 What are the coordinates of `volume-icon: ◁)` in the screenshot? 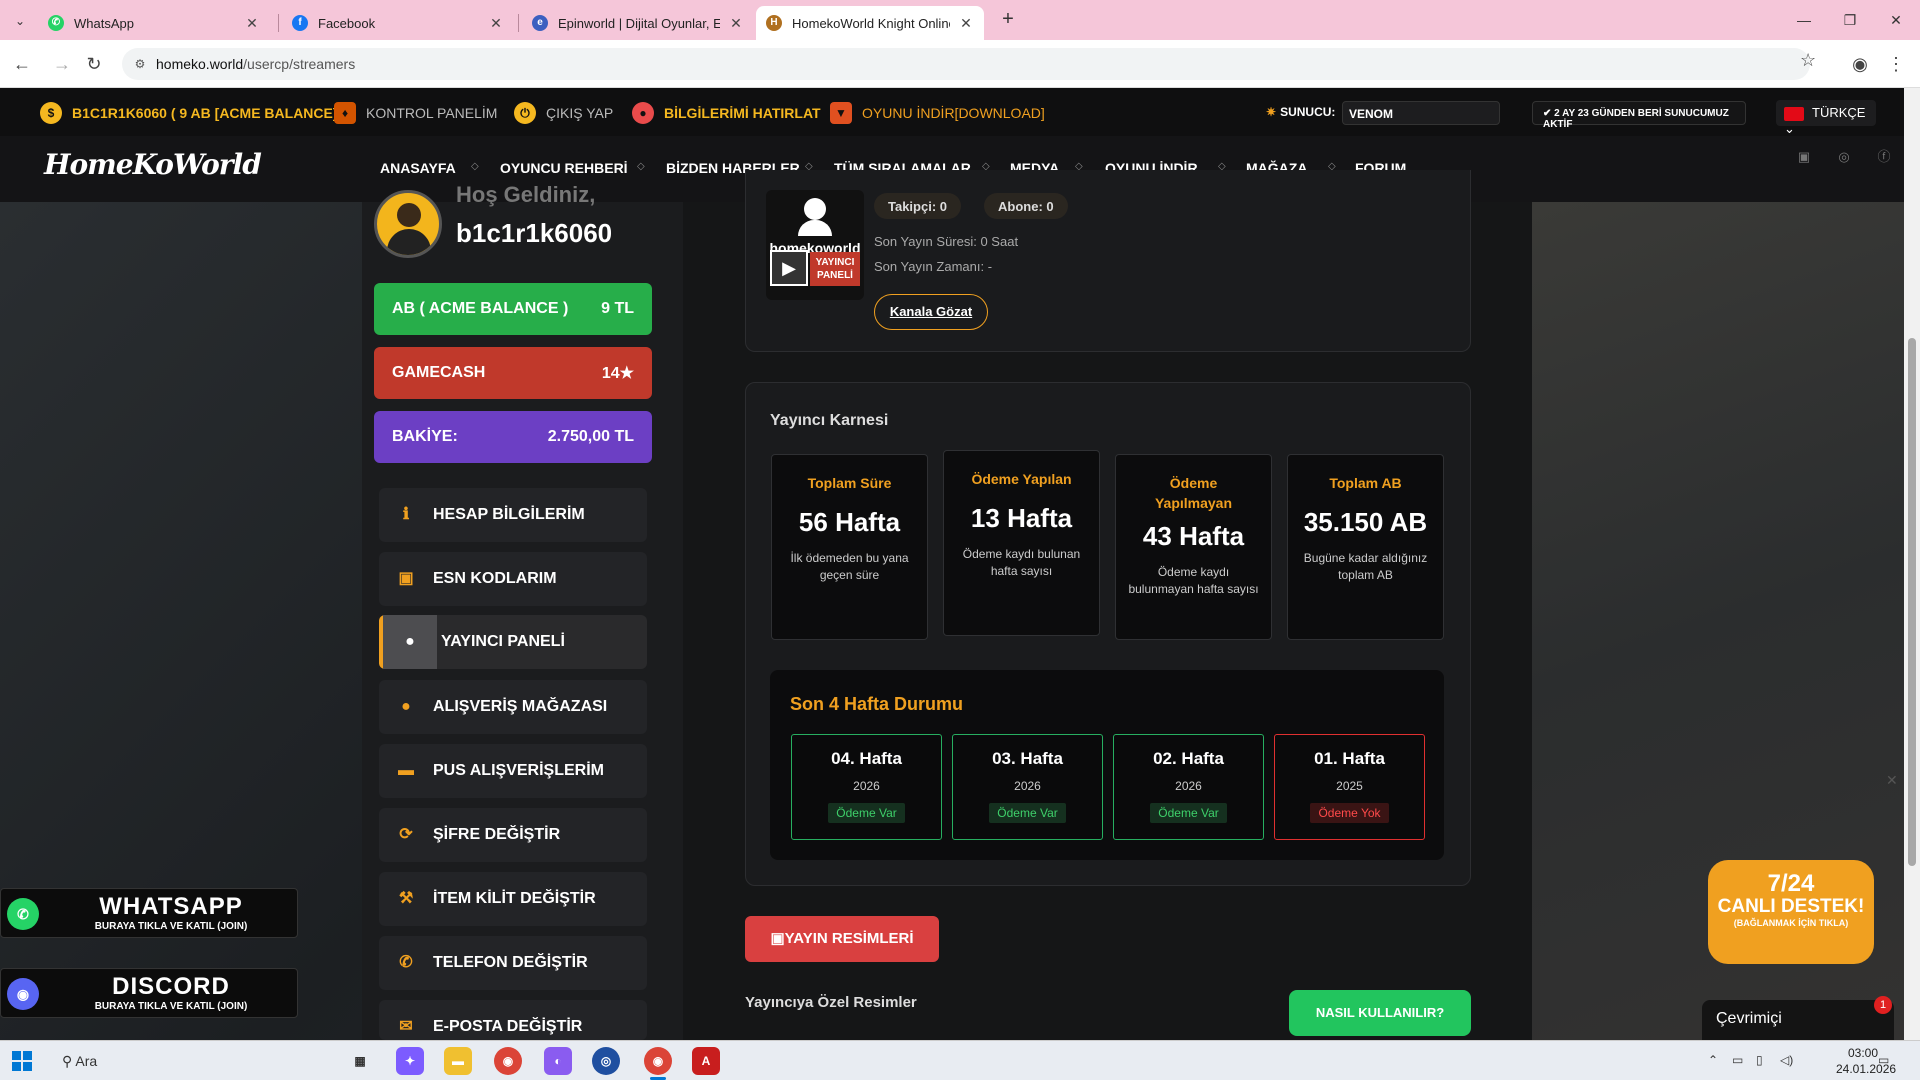 It's located at (1786, 1060).